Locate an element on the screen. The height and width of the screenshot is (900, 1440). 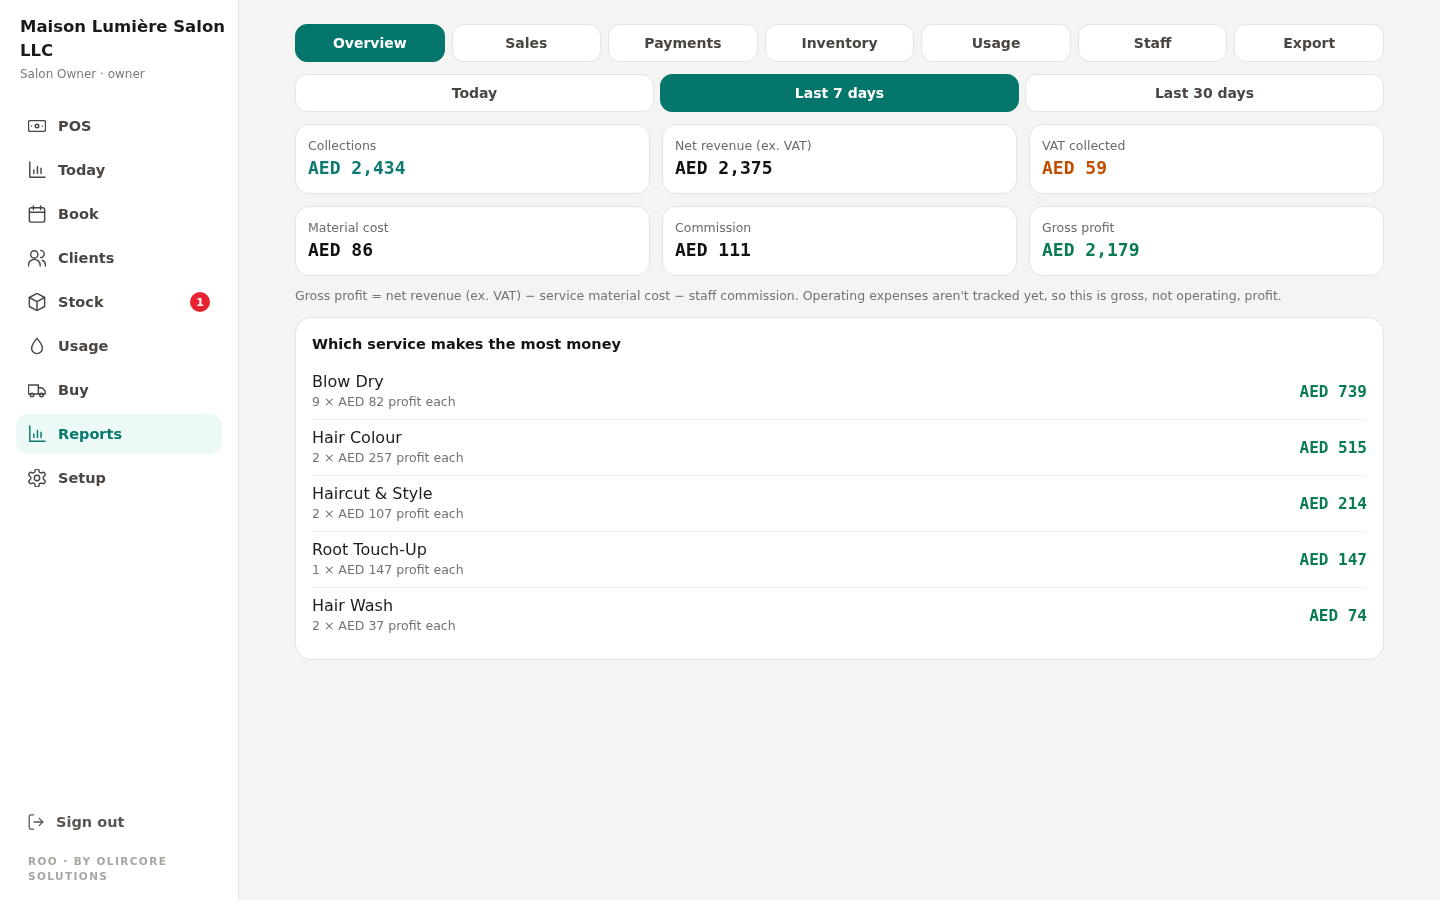
card-title: Which service makes the most money is located at coordinates (467, 344).